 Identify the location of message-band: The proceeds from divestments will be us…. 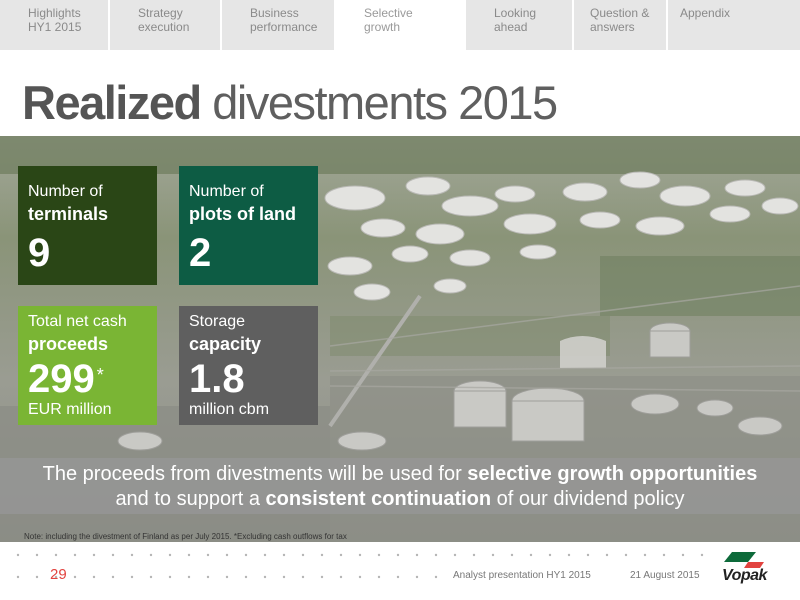
(400, 486).